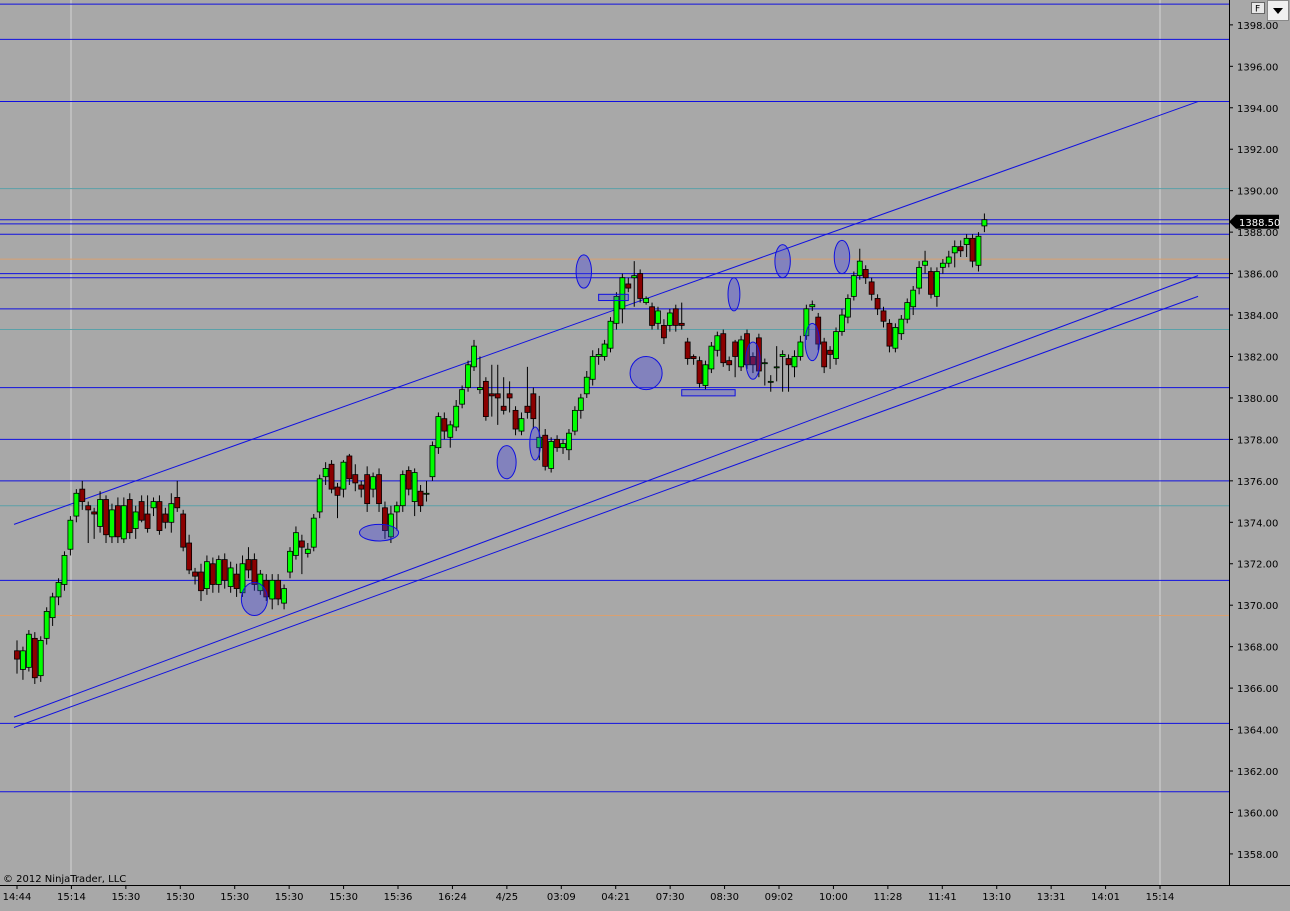  What do you see at coordinates (613, 297) in the screenshot?
I see `highlight-rectangle` at bounding box center [613, 297].